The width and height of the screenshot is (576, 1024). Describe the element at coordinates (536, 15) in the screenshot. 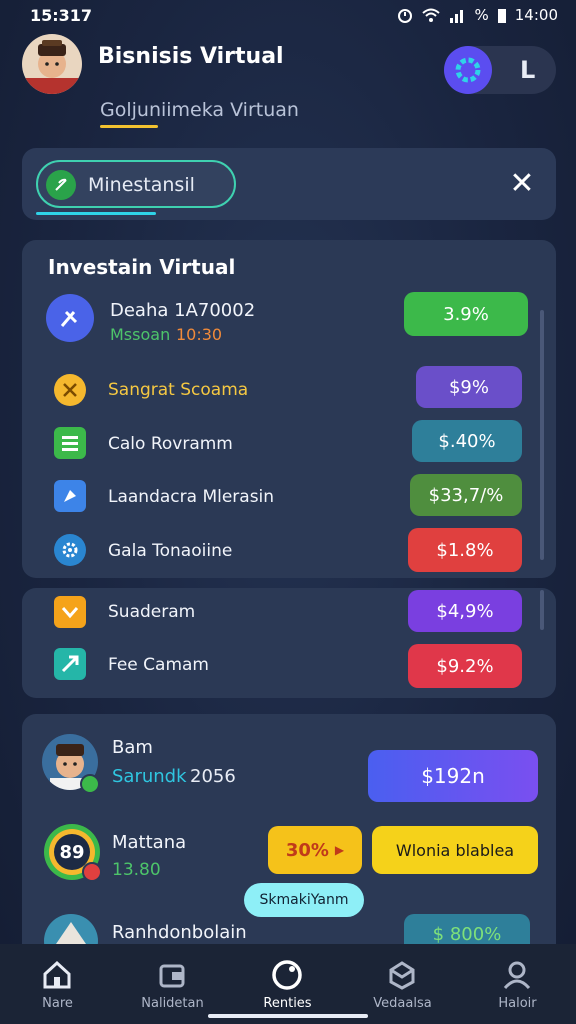

I see `status-clock-right: 14:00` at that location.